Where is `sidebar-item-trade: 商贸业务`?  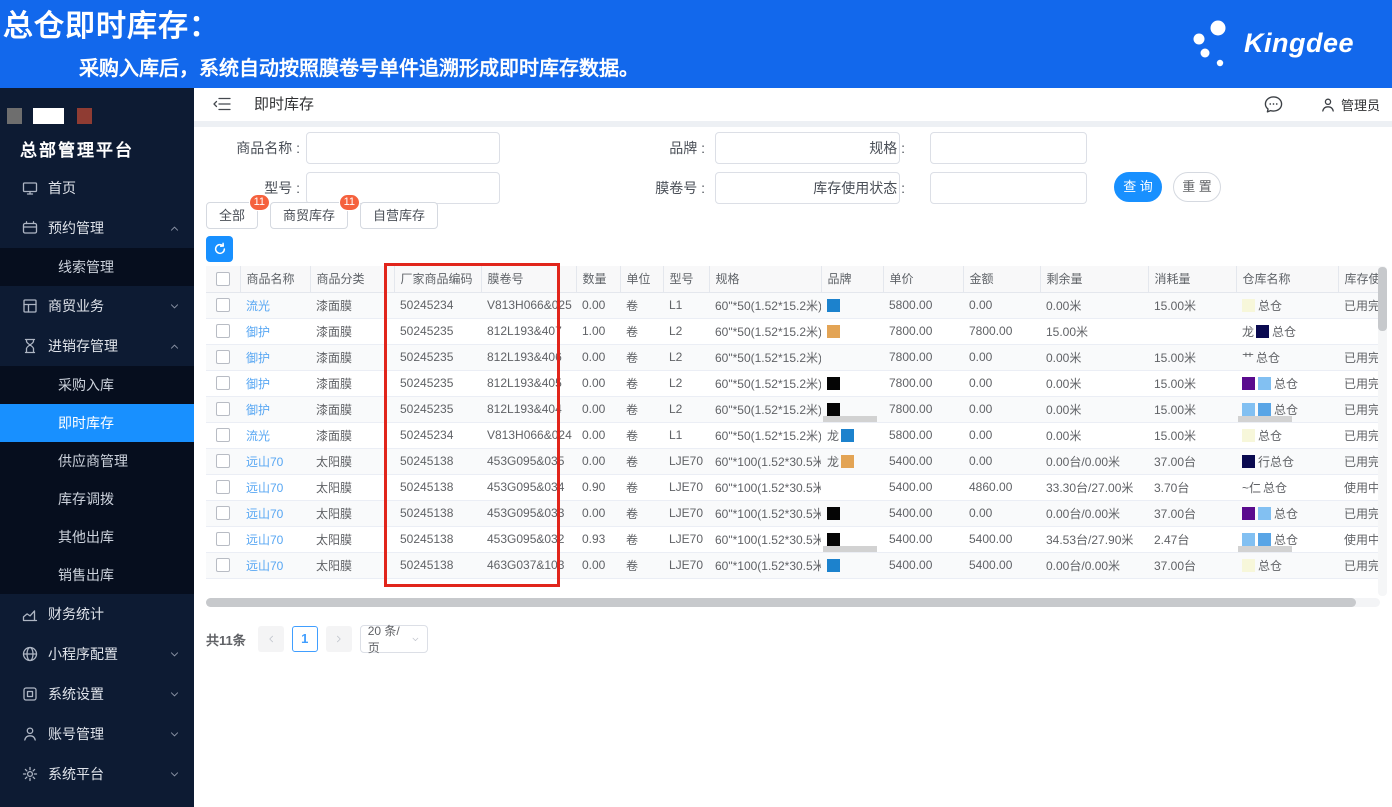
sidebar-item-trade: 商贸业务 is located at coordinates (97, 306).